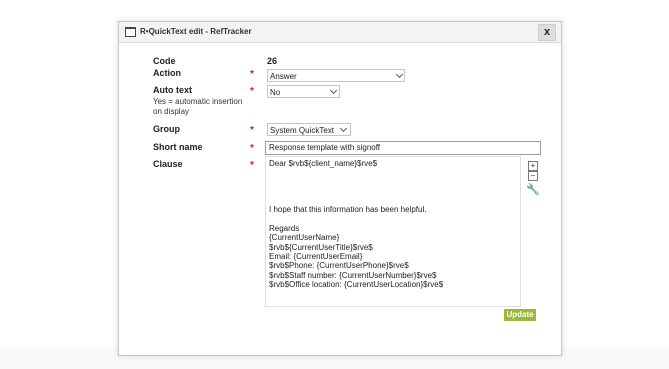  Describe the element at coordinates (252, 165) in the screenshot. I see `clause-required-marker: *` at that location.